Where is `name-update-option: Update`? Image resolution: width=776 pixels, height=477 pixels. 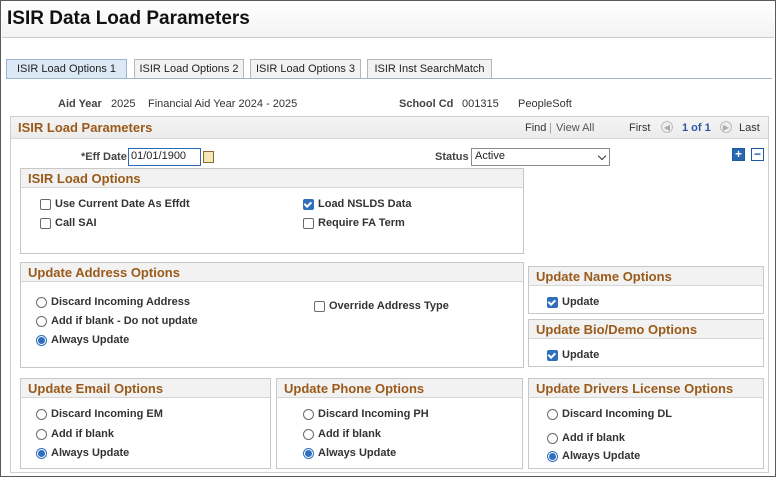 name-update-option: Update is located at coordinates (573, 302).